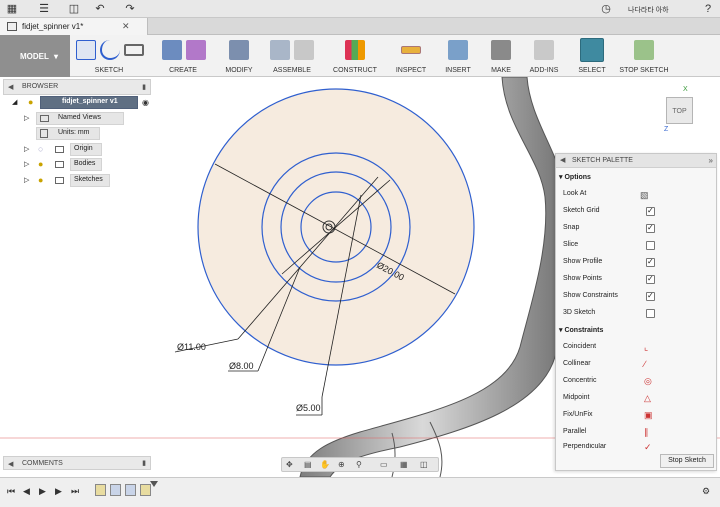 This screenshot has height=507, width=720. Describe the element at coordinates (650, 211) in the screenshot. I see `sketch-grid-checkbox` at that location.